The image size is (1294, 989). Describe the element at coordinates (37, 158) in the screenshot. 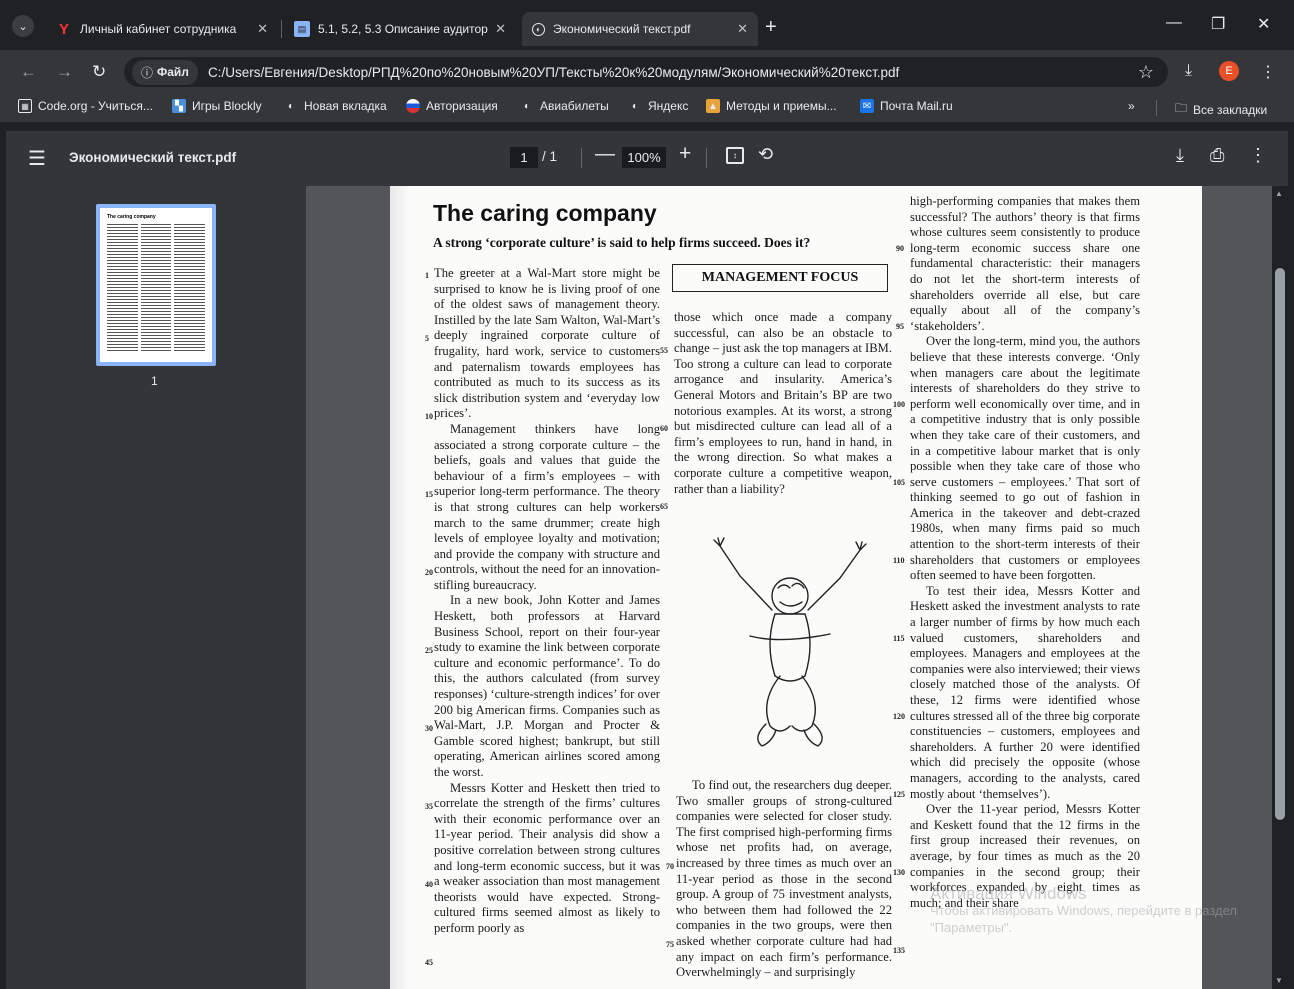

I see `hamburger-menu-icon: ☰` at that location.